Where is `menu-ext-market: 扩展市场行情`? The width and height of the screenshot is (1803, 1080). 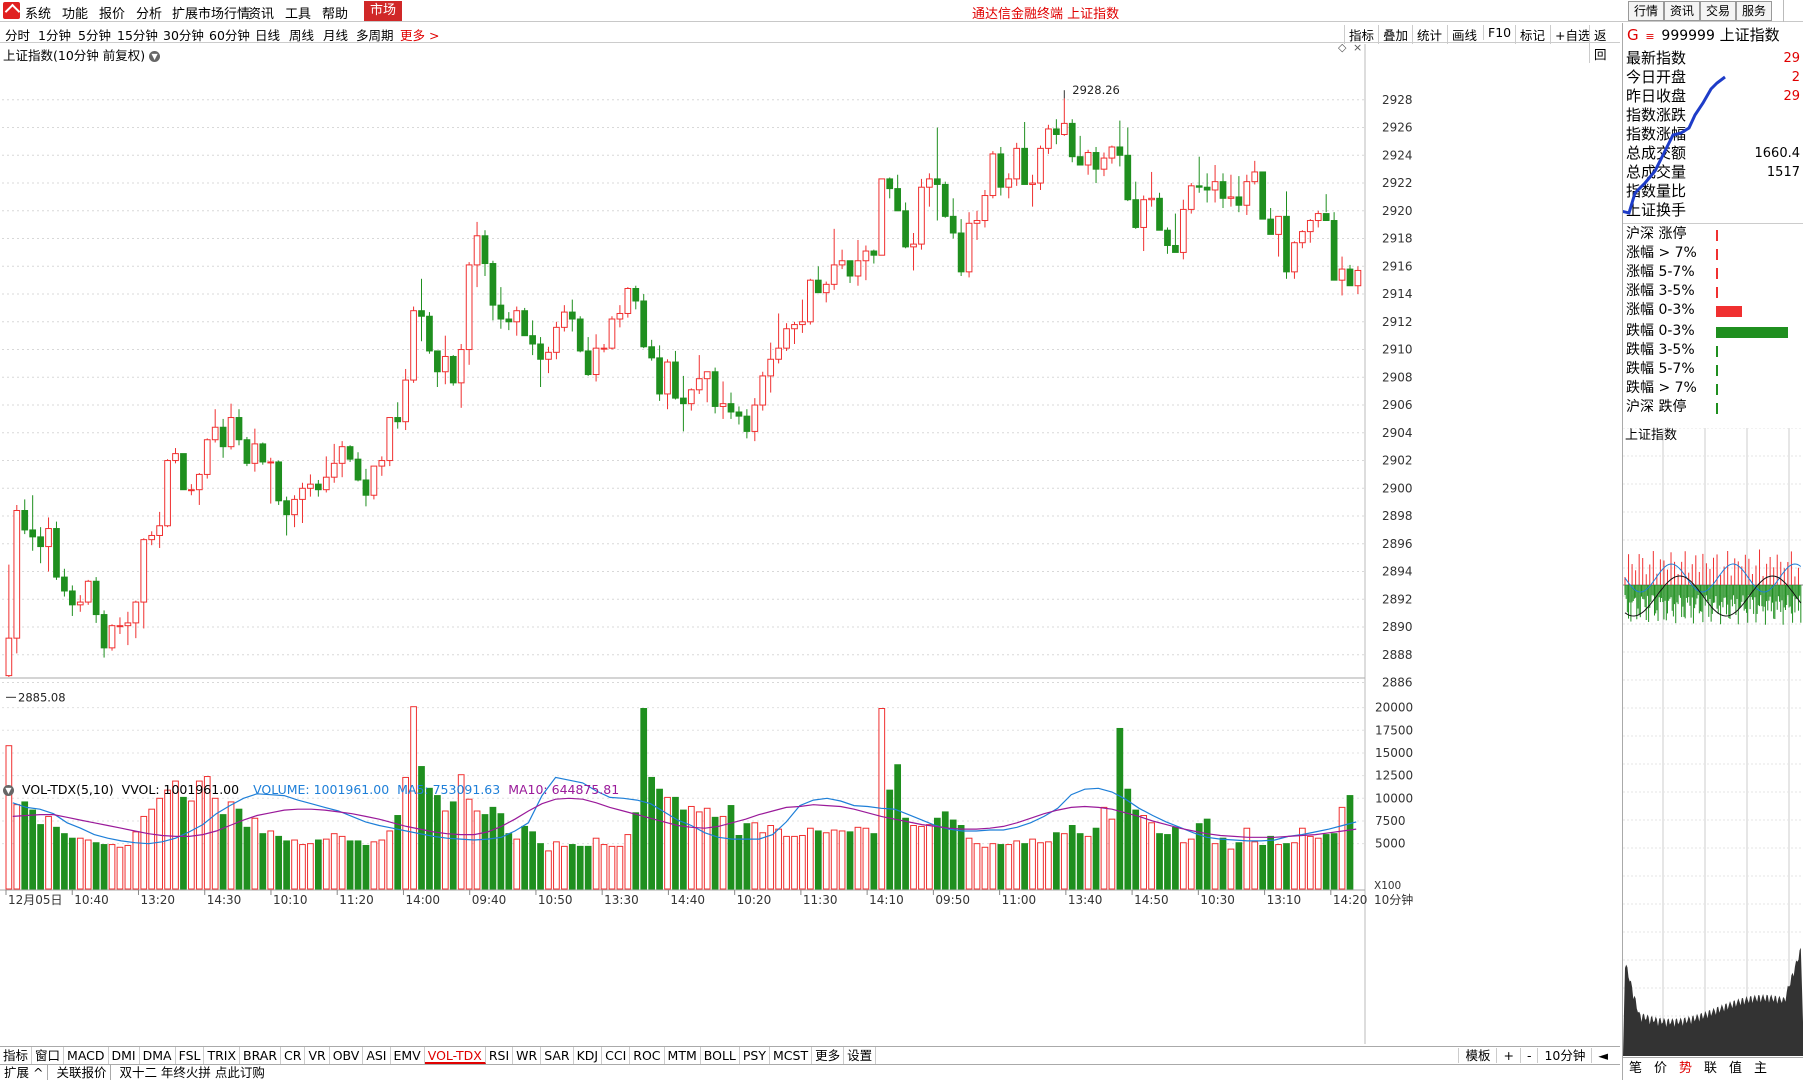
menu-ext-market: 扩展市场行情 is located at coordinates (211, 12).